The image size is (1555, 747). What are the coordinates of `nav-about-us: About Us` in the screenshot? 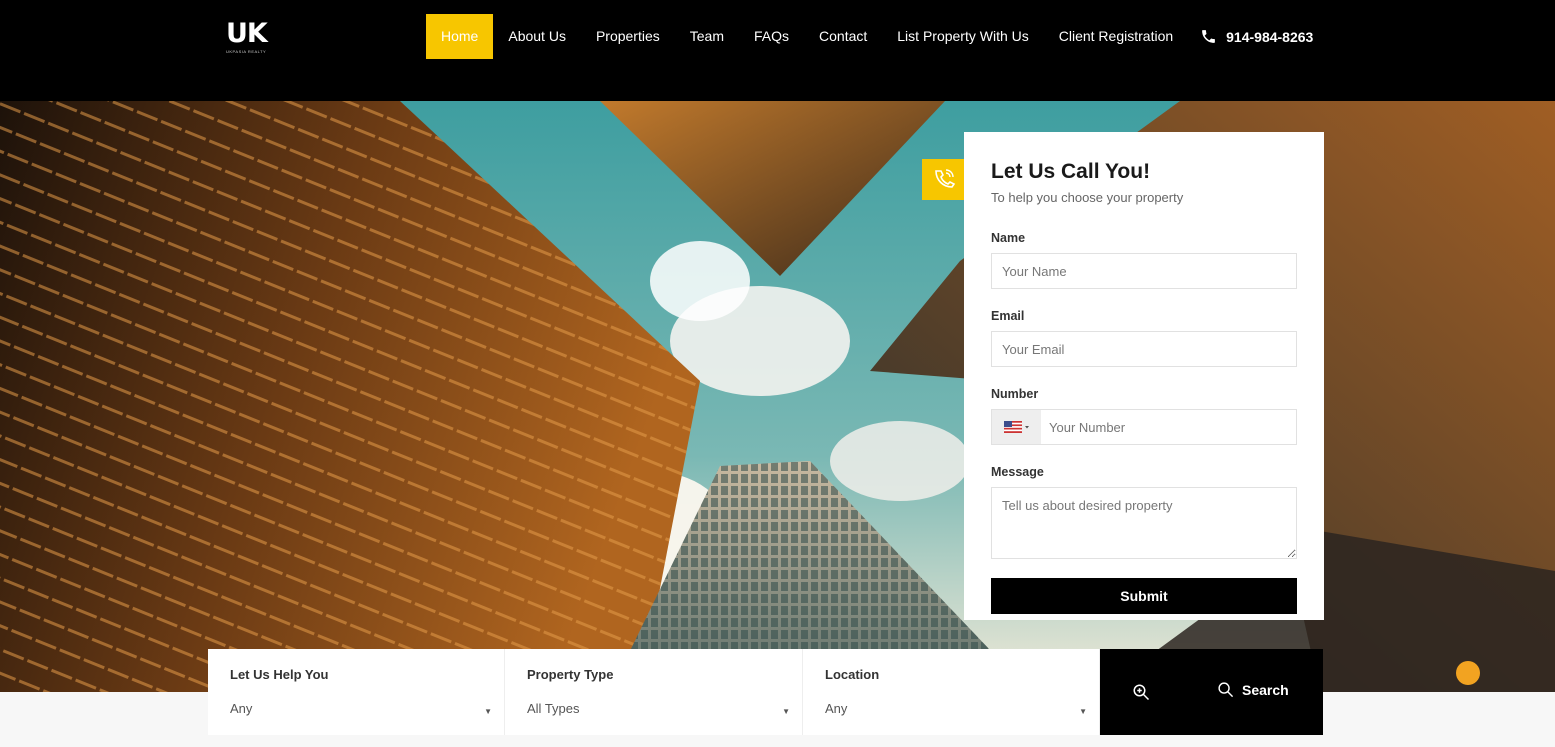 It's located at (537, 36).